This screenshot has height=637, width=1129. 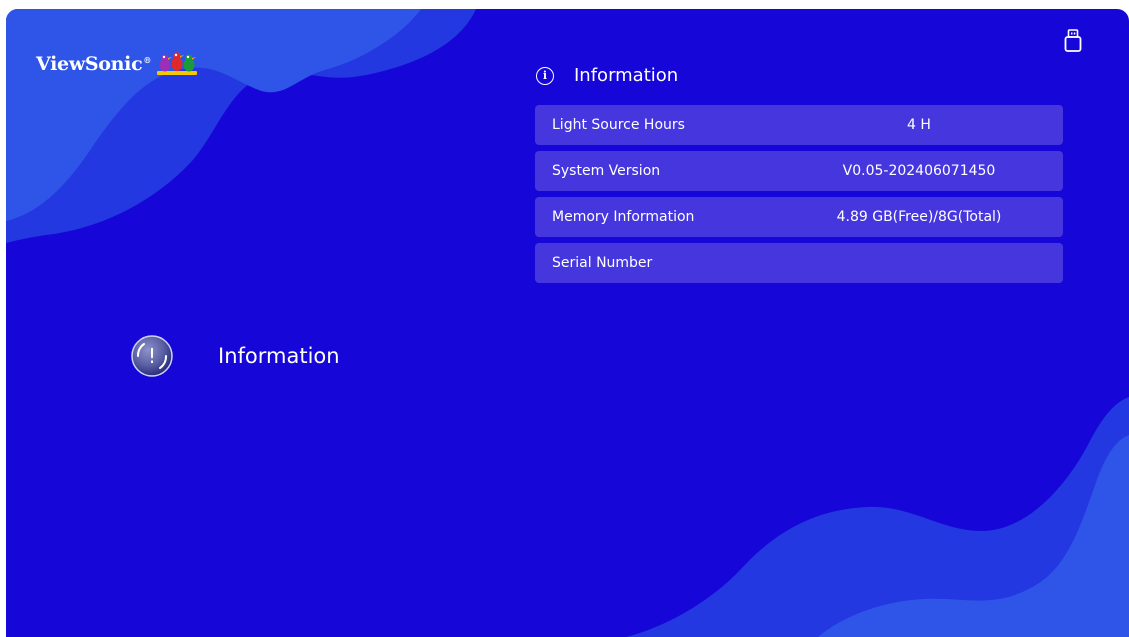 What do you see at coordinates (919, 217) in the screenshot?
I see `row-value: 4.89 GB(Free)/8G(Total)` at bounding box center [919, 217].